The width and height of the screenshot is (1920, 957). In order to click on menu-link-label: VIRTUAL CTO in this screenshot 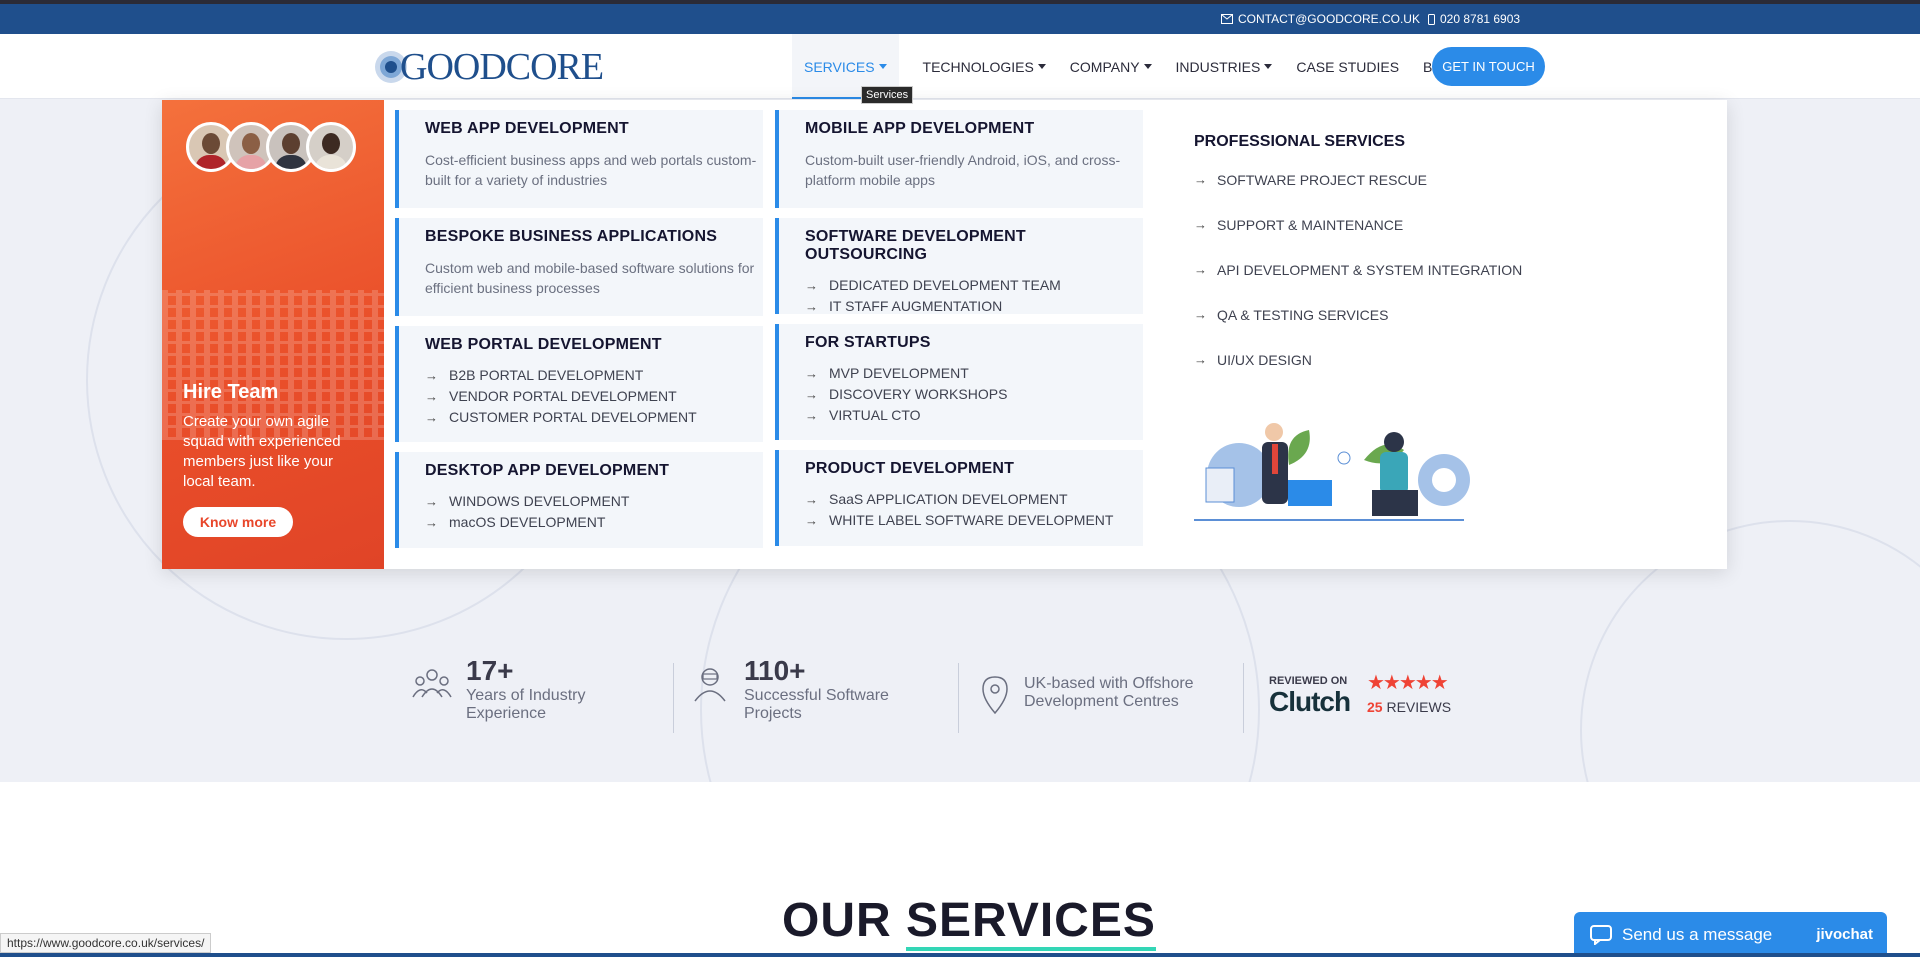, I will do `click(875, 415)`.